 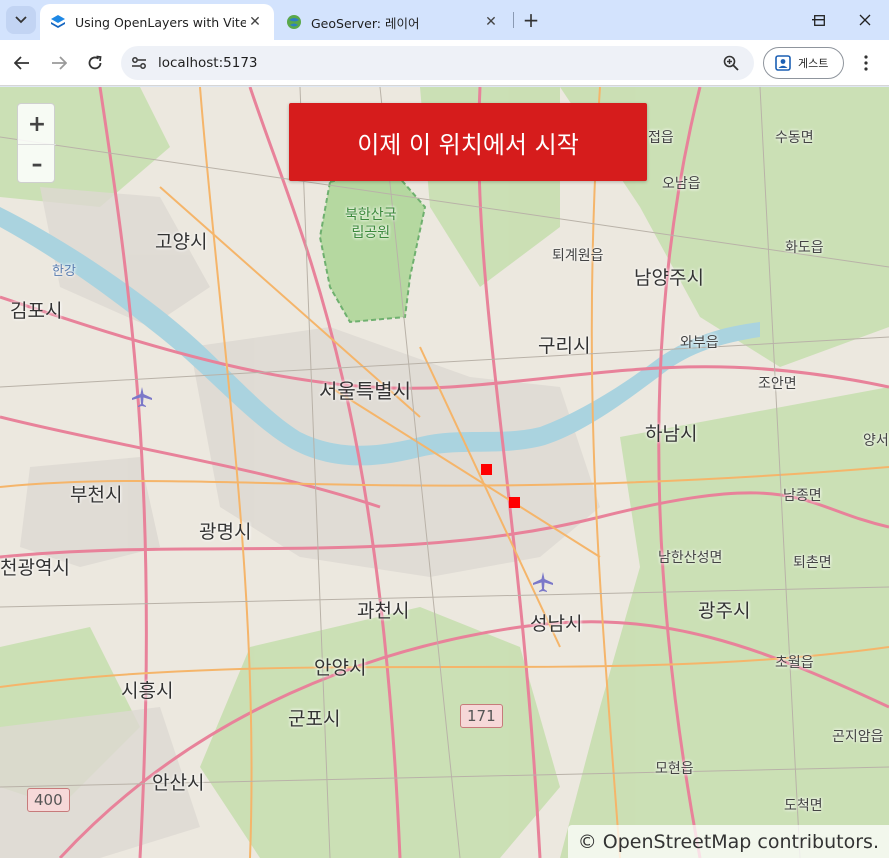 I want to click on zoom-out-button: –, so click(x=37, y=164).